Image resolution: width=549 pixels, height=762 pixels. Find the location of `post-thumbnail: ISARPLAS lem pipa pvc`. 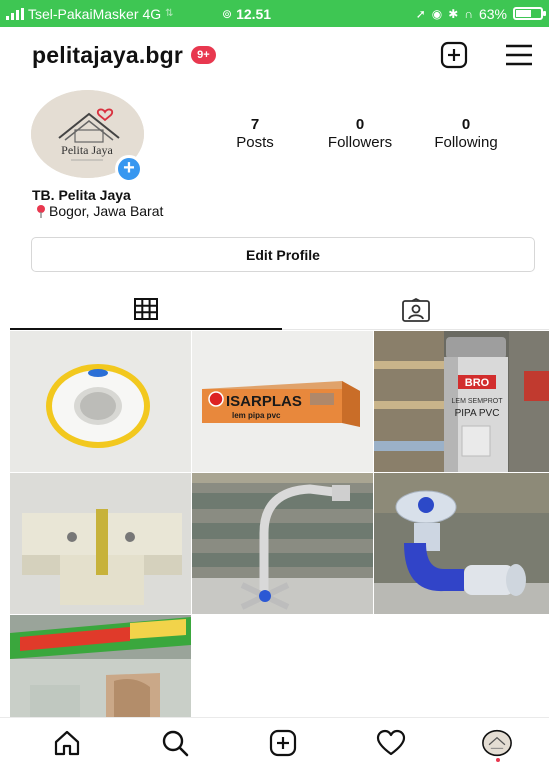

post-thumbnail: ISARPLAS lem pipa pvc is located at coordinates (282, 401).